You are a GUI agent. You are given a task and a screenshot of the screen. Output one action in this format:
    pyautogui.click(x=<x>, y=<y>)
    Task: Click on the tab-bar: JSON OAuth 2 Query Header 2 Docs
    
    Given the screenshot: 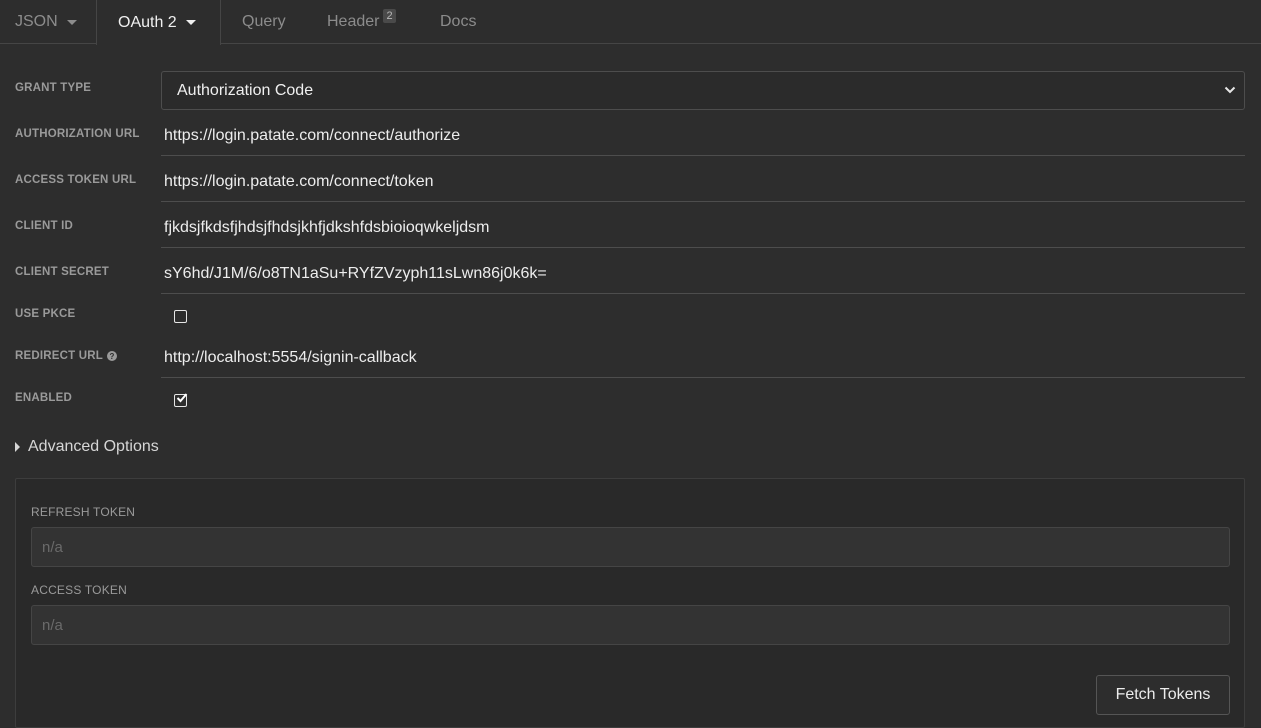 What is the action you would take?
    pyautogui.click(x=630, y=22)
    